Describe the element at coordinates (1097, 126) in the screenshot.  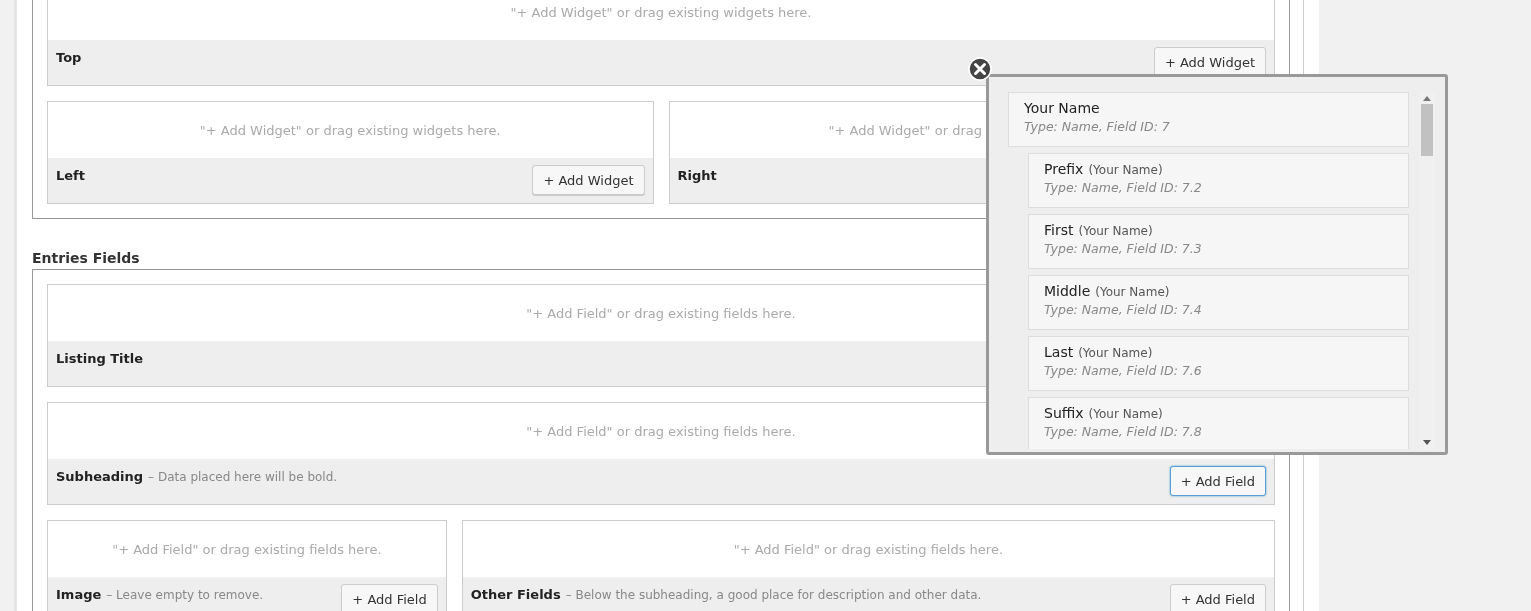
I see `field-type: Type: Name, Field ID: 7` at that location.